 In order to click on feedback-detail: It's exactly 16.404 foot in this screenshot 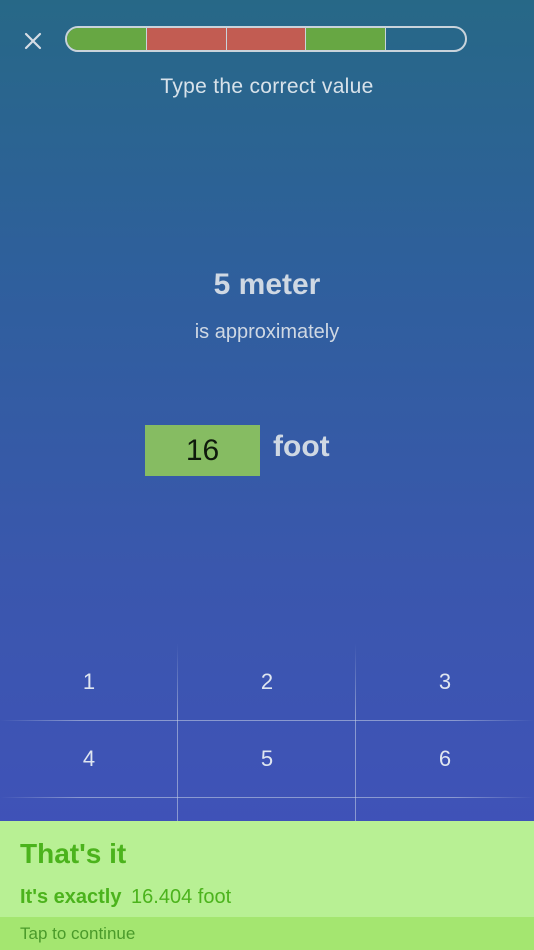, I will do `click(125, 897)`.